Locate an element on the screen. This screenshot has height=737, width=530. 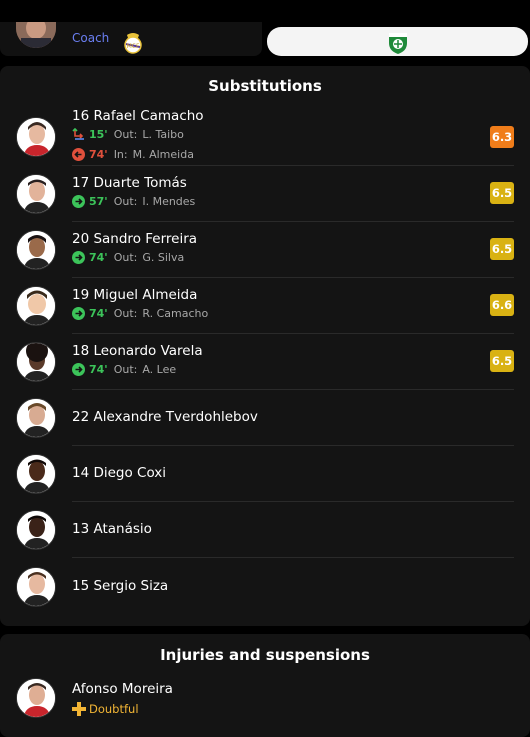
substitution-swap-icon is located at coordinates (78, 134).